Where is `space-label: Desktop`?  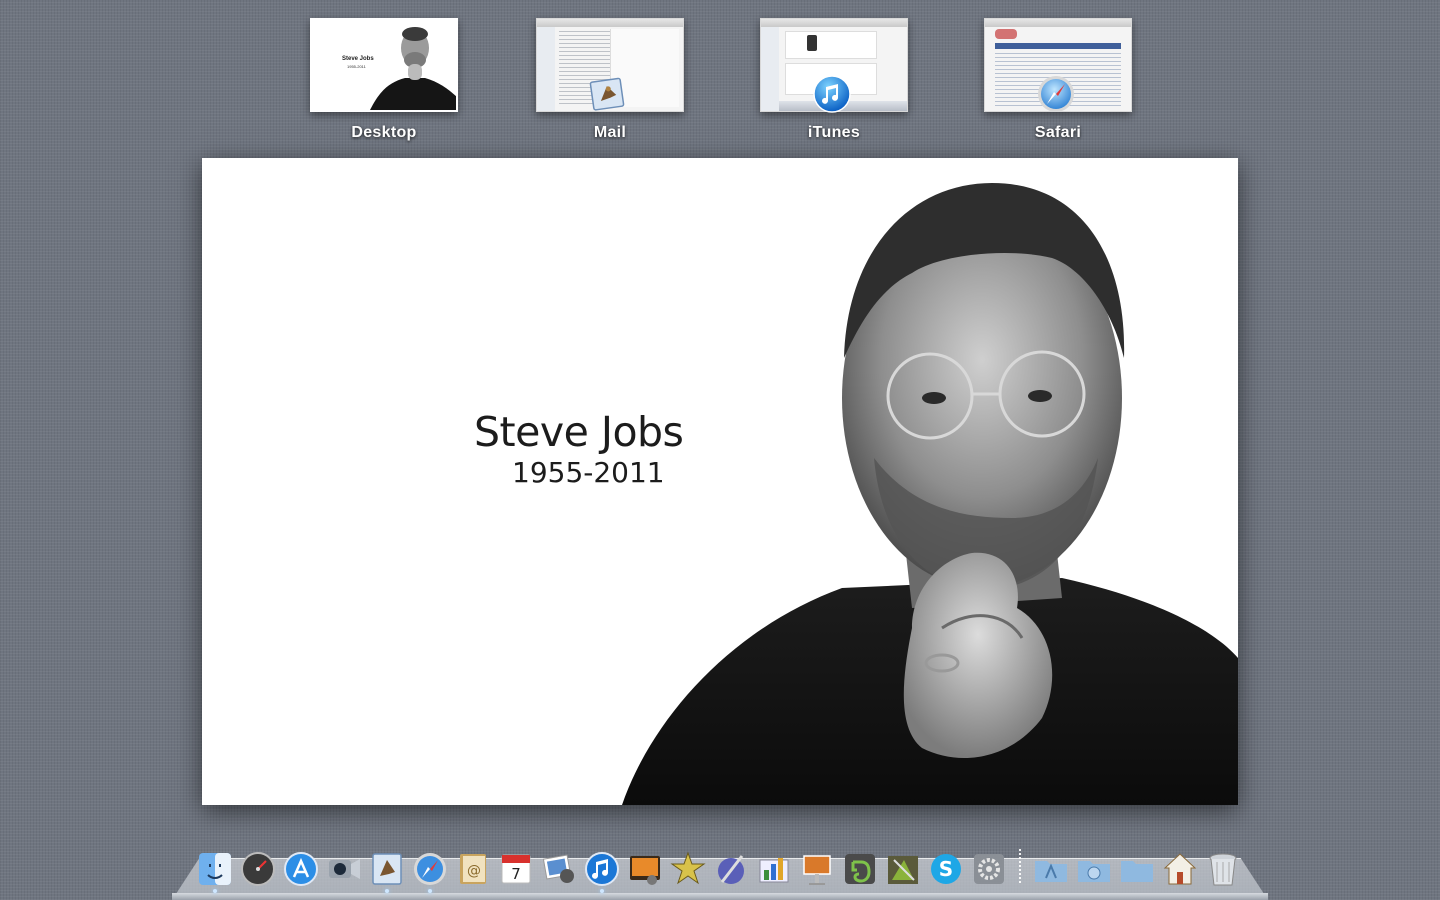 space-label: Desktop is located at coordinates (384, 132).